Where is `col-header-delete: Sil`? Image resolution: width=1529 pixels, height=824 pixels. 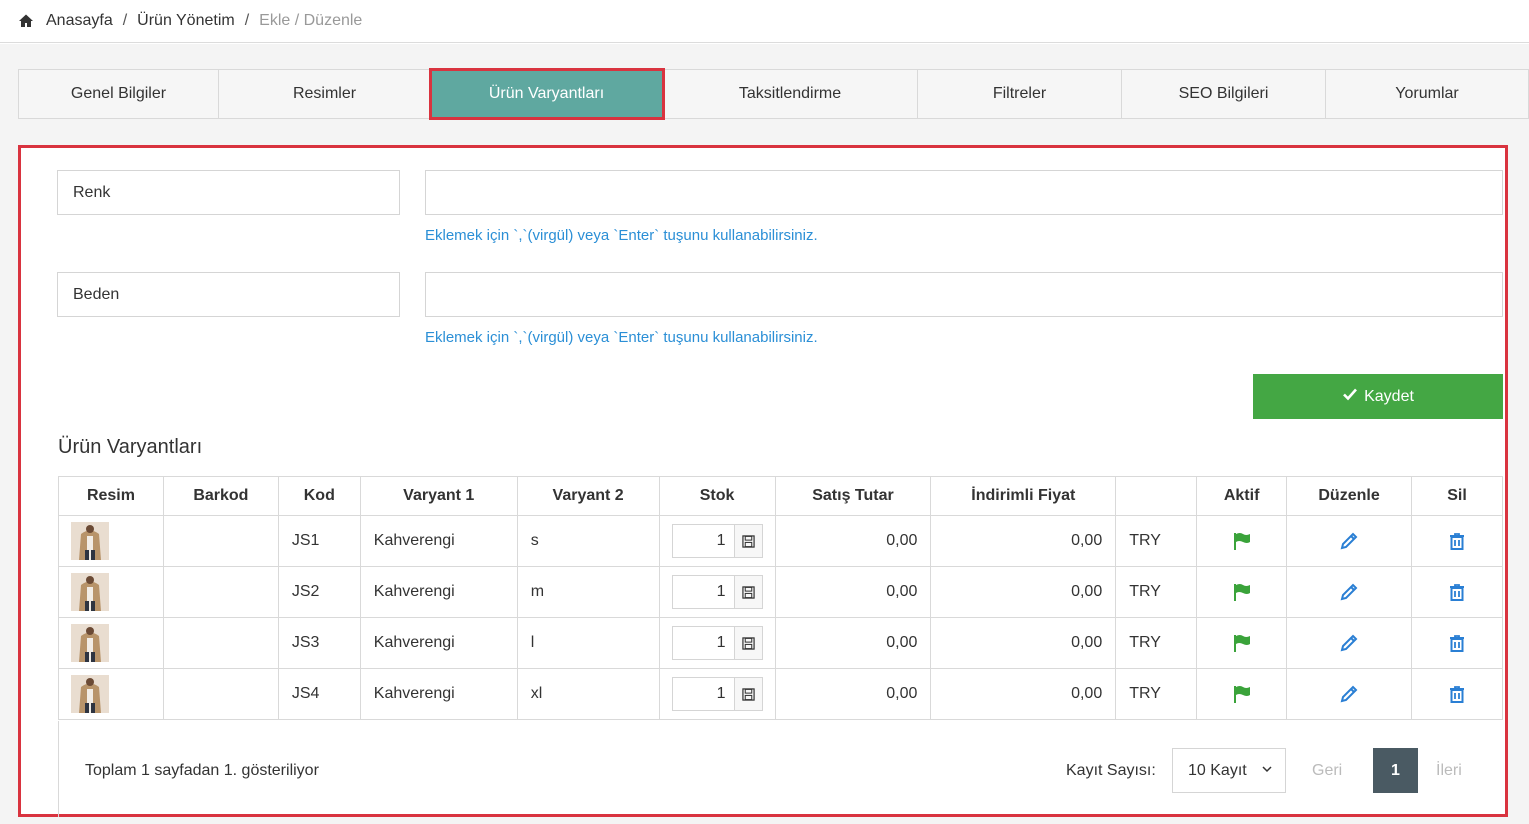
col-header-delete: Sil is located at coordinates (1457, 496).